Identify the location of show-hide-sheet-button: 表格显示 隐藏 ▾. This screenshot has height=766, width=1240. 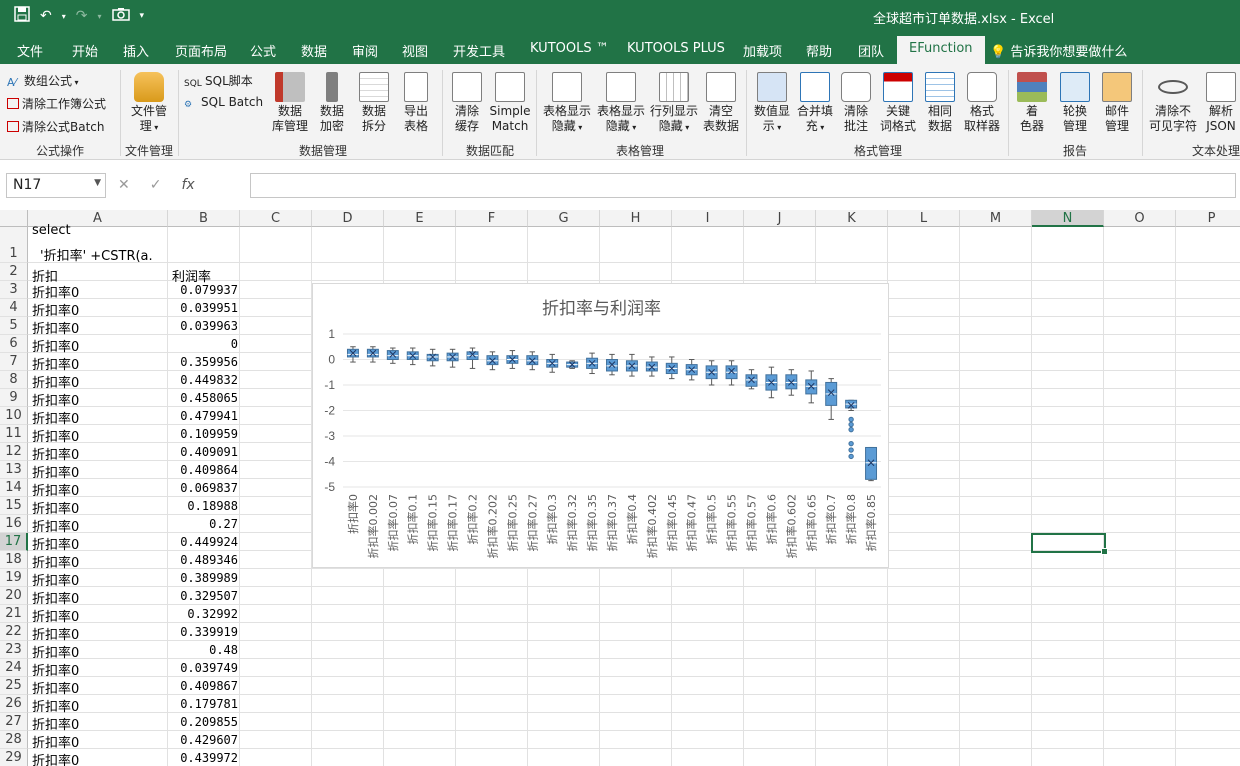
(567, 103).